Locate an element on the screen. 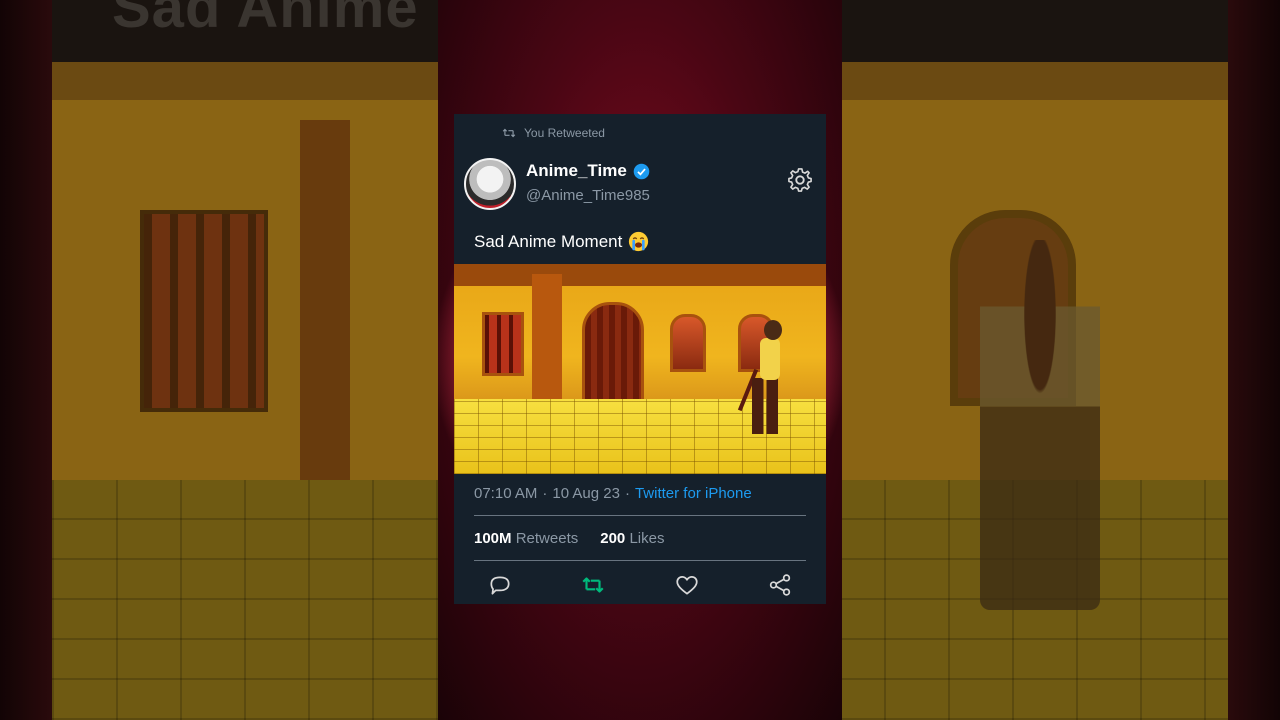  share-icon is located at coordinates (780, 585).